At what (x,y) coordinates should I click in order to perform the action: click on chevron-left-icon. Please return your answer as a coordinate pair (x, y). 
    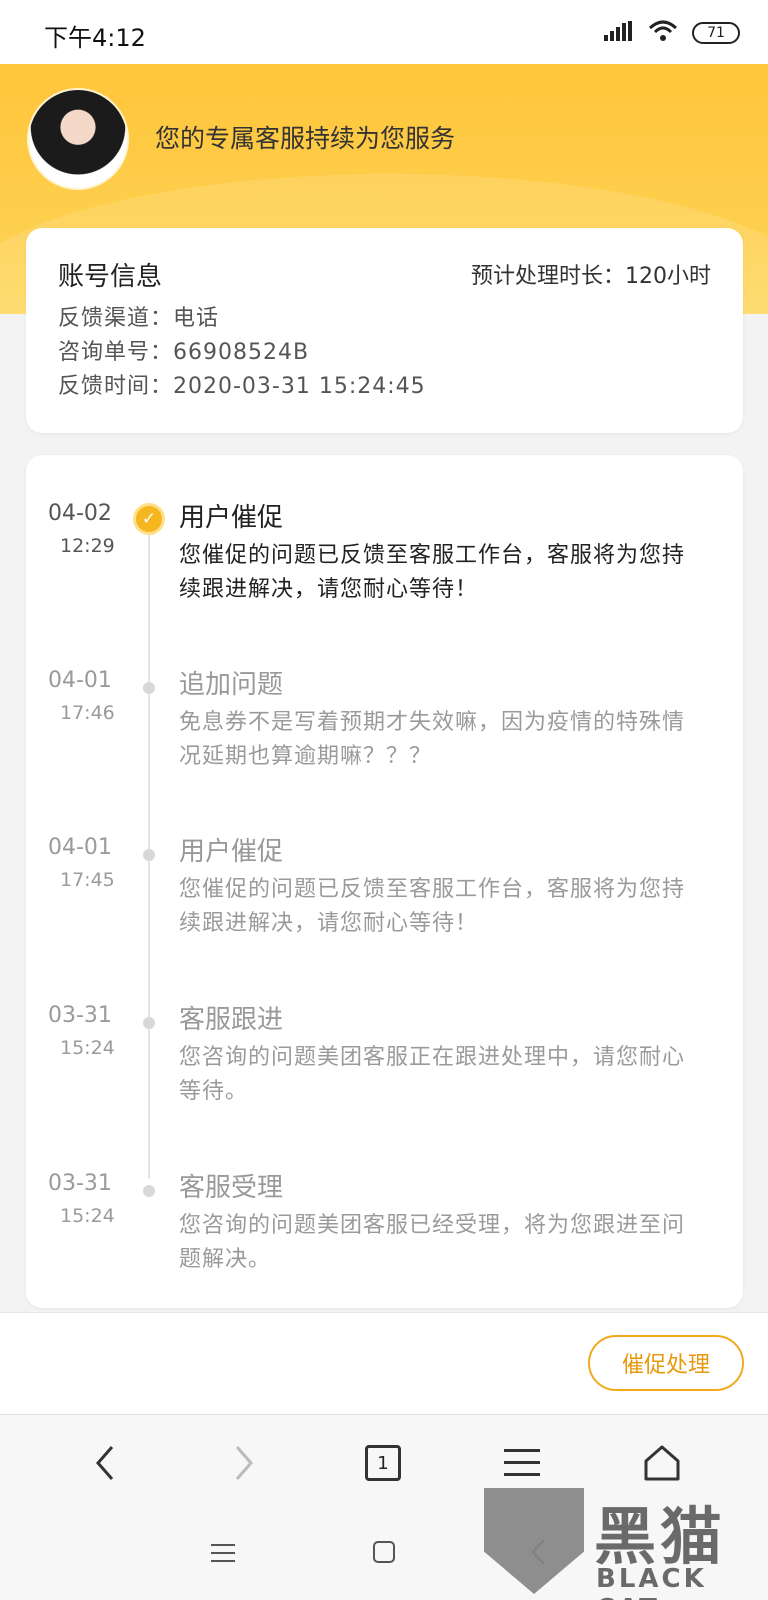
    Looking at the image, I should click on (105, 1463).